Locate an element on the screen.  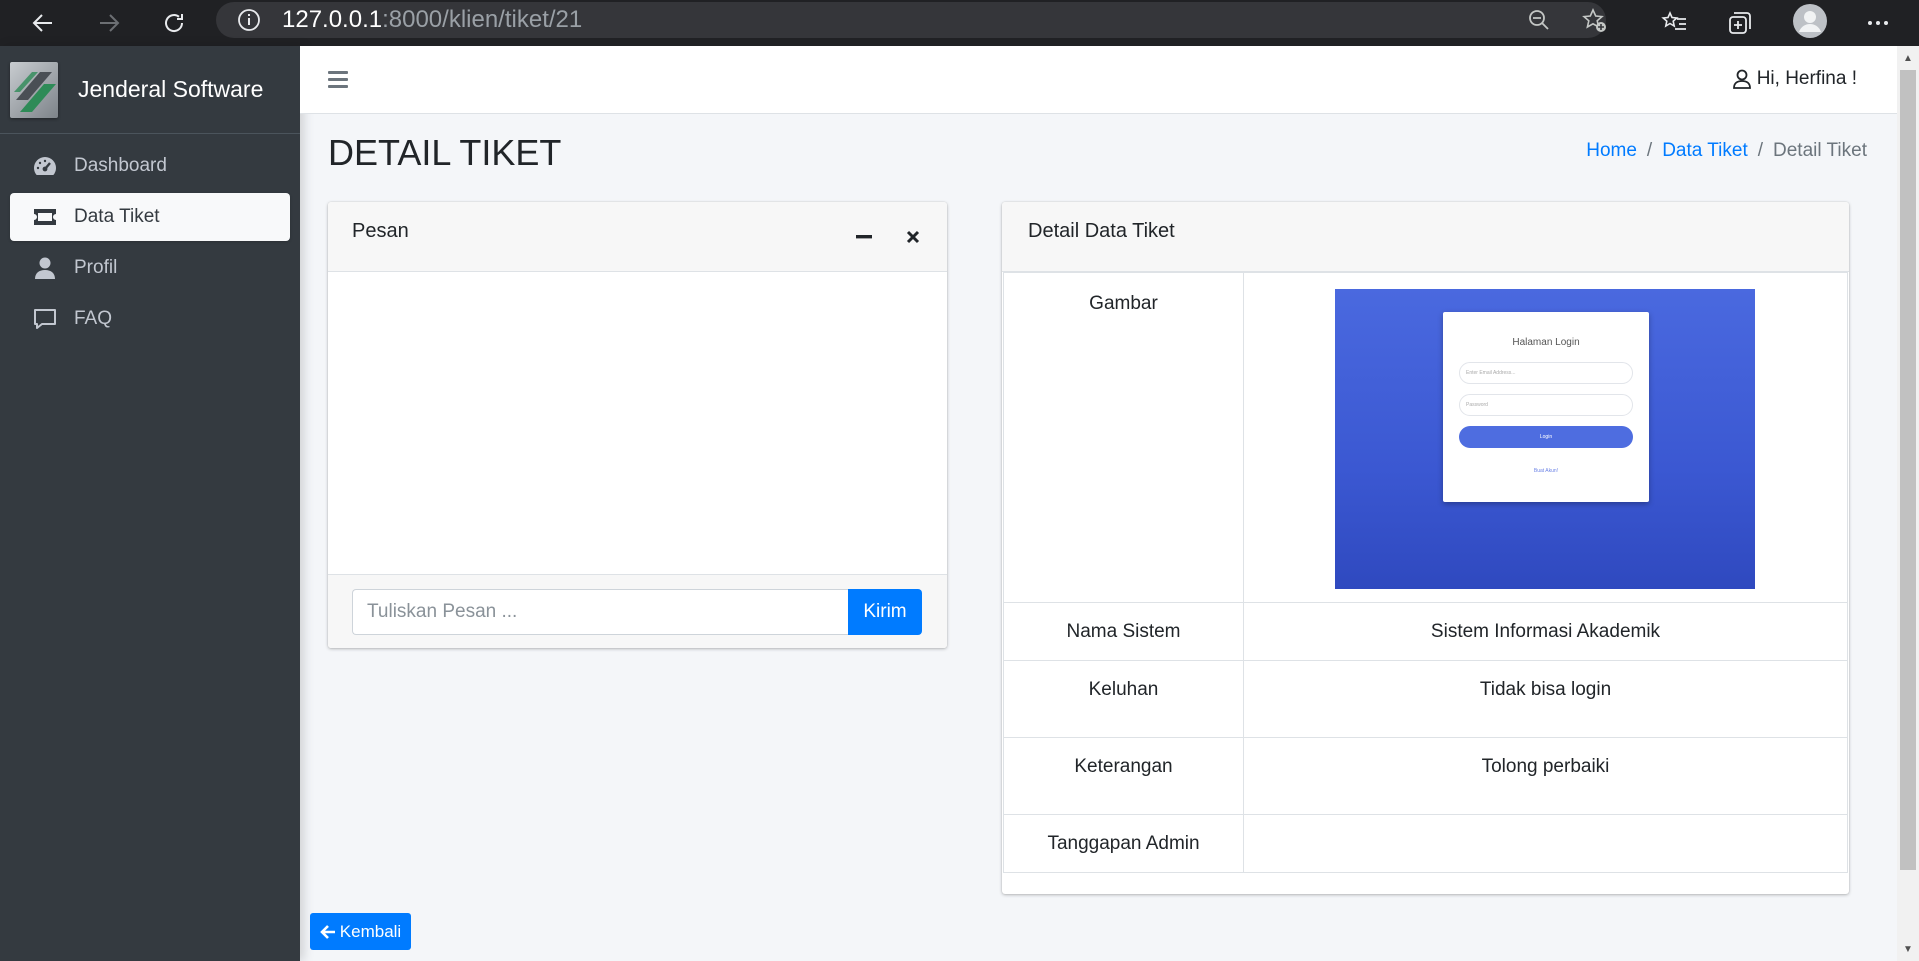
info-icon is located at coordinates (249, 20).